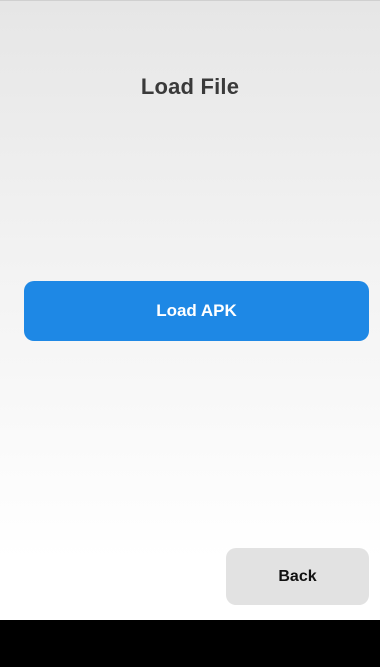  I want to click on system-navigation-bar, so click(190, 643).